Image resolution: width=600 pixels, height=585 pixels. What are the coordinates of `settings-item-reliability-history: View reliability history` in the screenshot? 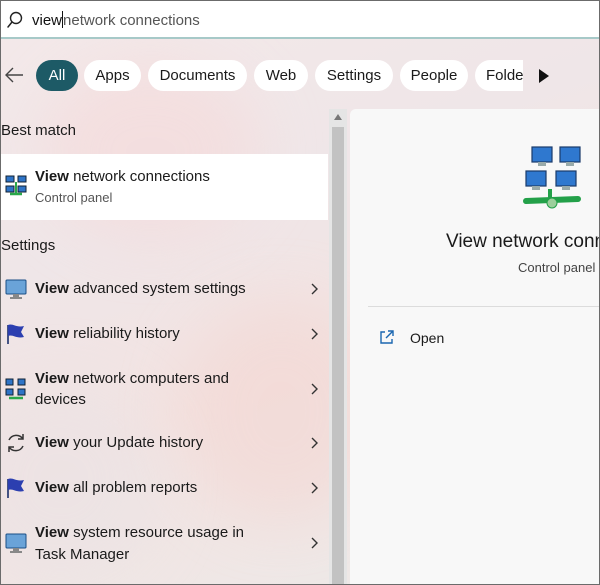 It's located at (164, 334).